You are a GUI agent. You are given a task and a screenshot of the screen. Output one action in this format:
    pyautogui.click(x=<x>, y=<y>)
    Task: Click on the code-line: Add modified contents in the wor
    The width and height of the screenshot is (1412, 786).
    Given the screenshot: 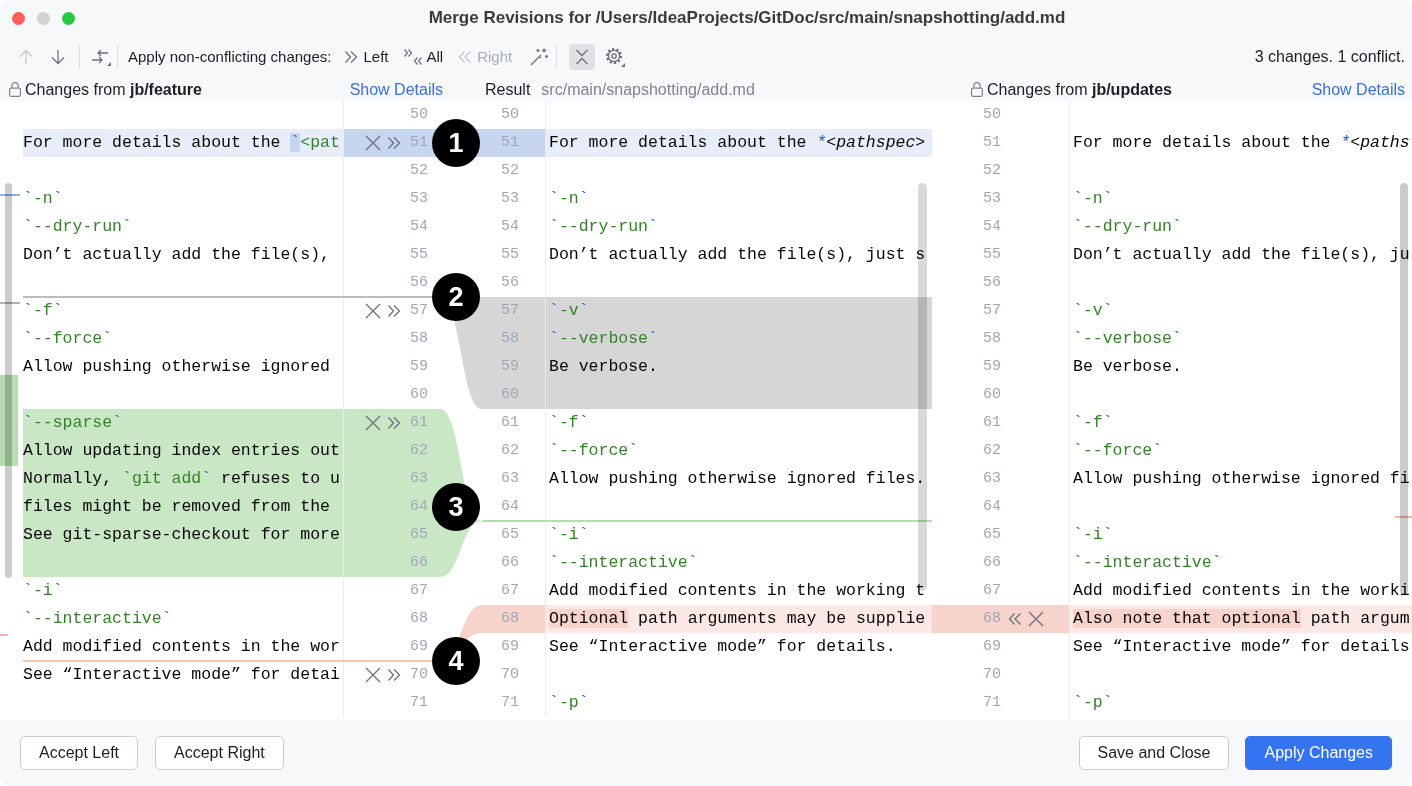 What is the action you would take?
    pyautogui.click(x=182, y=647)
    